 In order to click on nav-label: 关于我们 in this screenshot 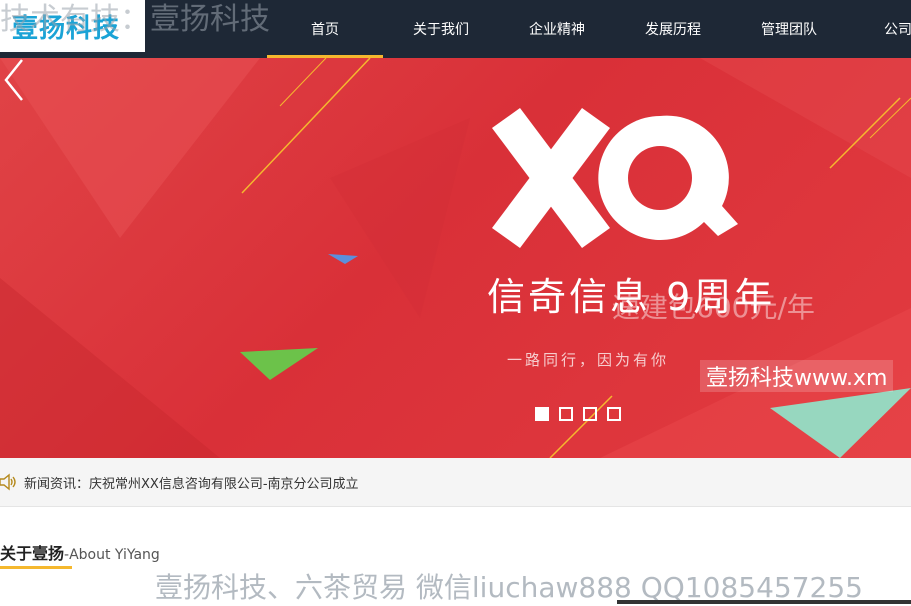, I will do `click(441, 30)`.